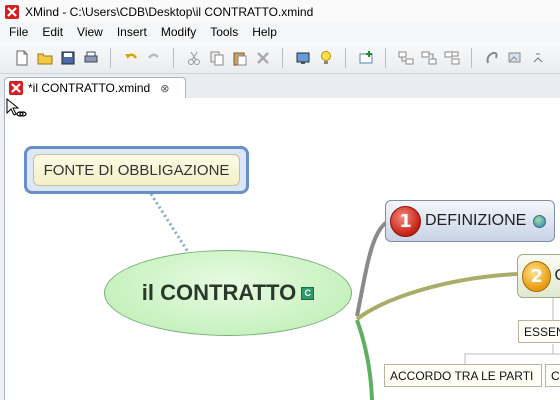 The height and width of the screenshot is (400, 560). What do you see at coordinates (264, 32) in the screenshot?
I see `menu-help: Help` at bounding box center [264, 32].